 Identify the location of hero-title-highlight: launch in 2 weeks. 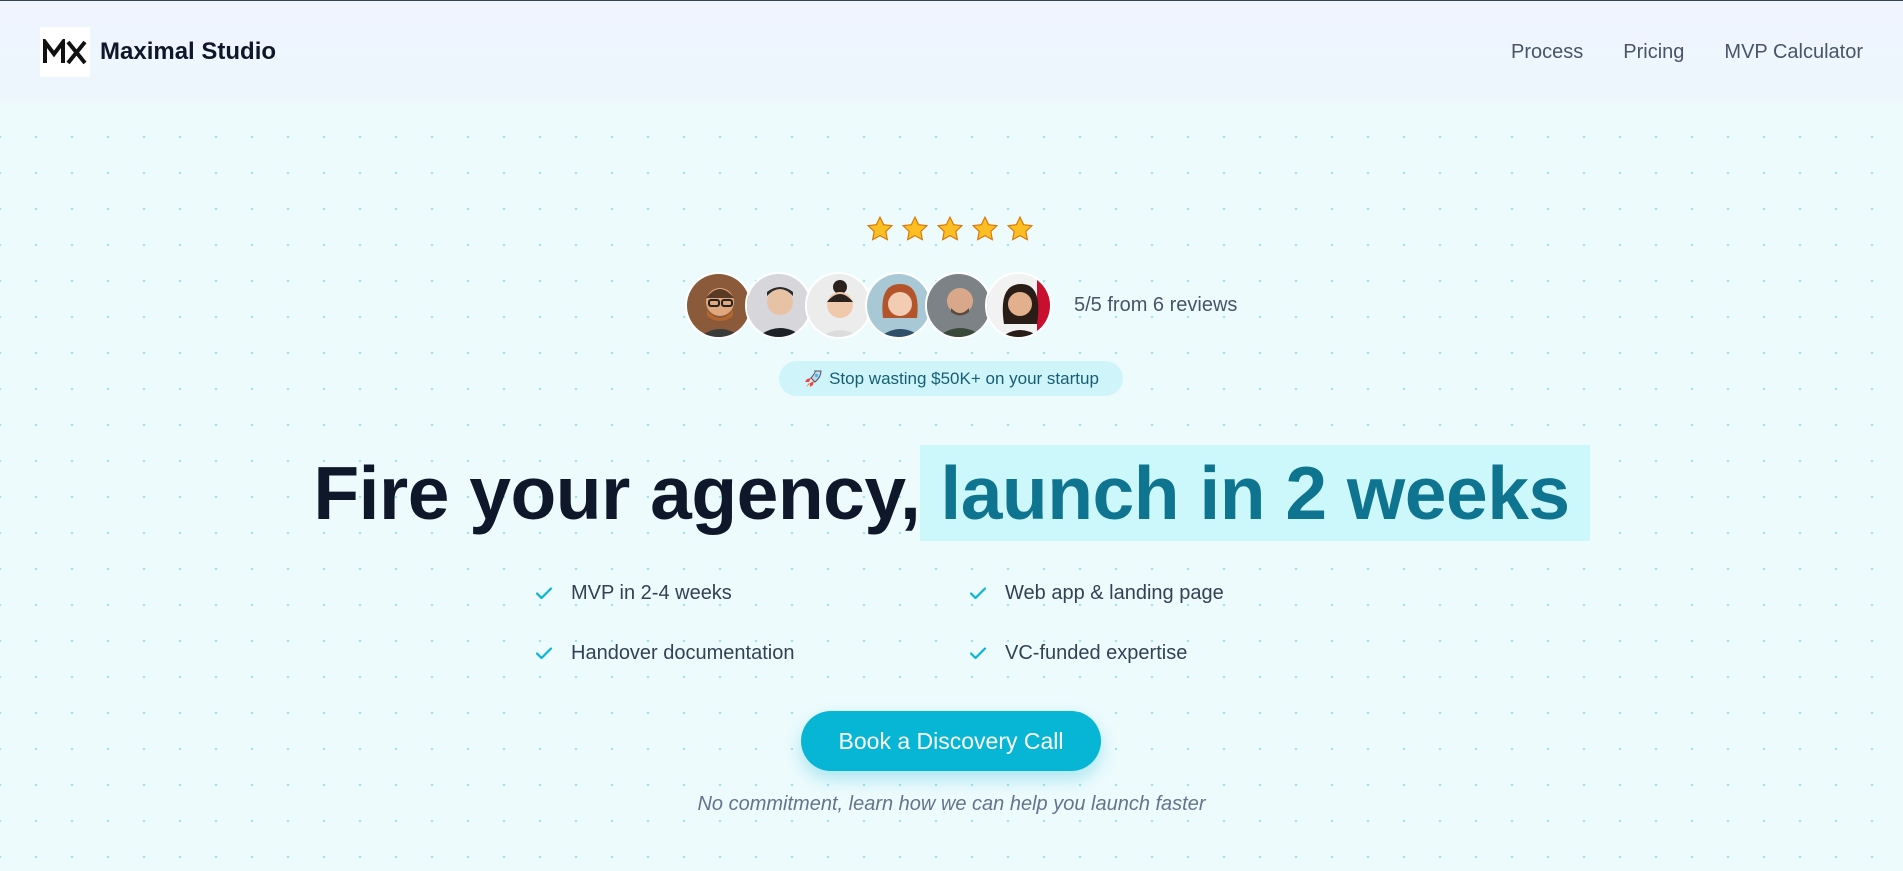
(1255, 493).